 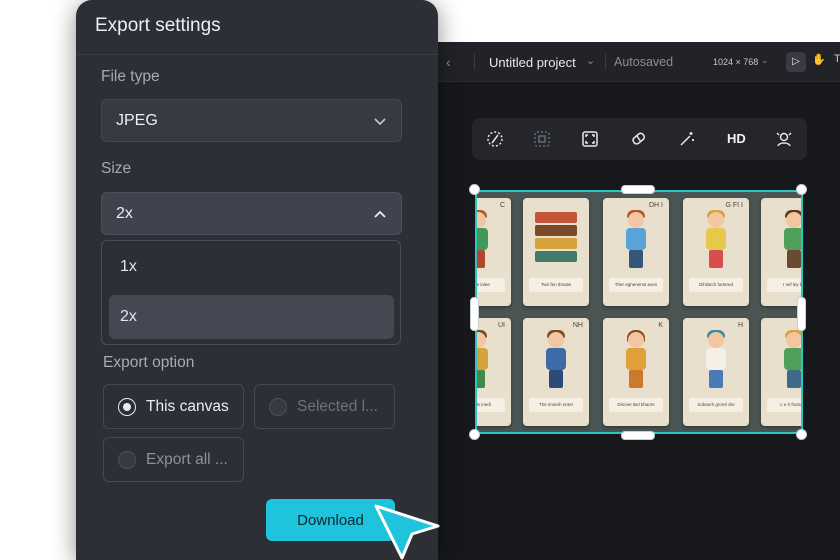 I want to click on magic-wand-icon, so click(x=687, y=139).